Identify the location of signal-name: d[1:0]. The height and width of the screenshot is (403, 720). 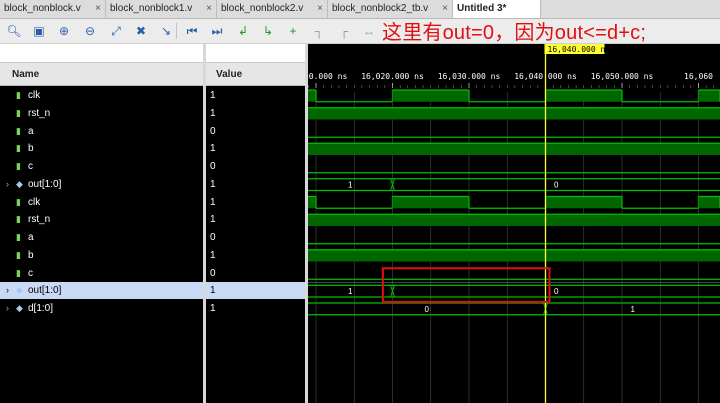
(41, 308).